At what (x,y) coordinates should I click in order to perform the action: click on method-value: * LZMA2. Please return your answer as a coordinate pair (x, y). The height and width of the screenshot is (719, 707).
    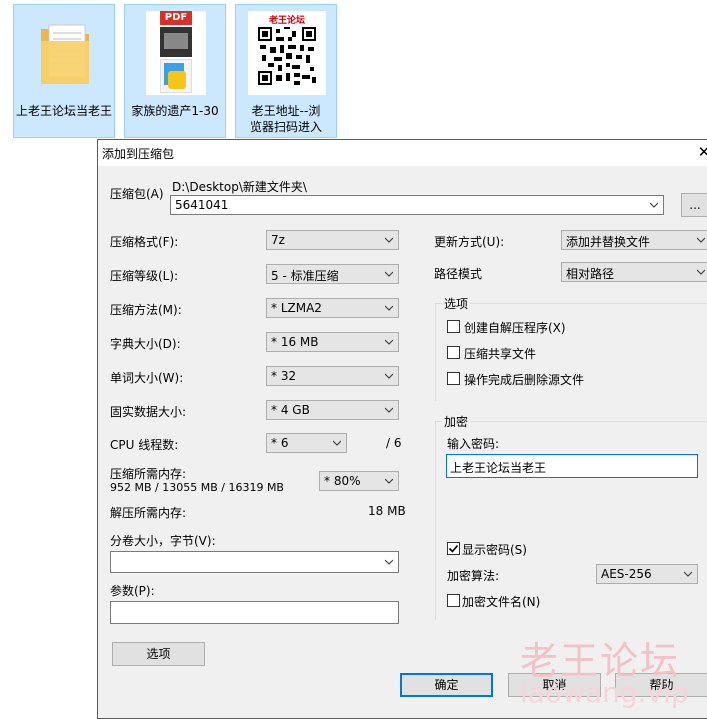
    Looking at the image, I should click on (296, 308).